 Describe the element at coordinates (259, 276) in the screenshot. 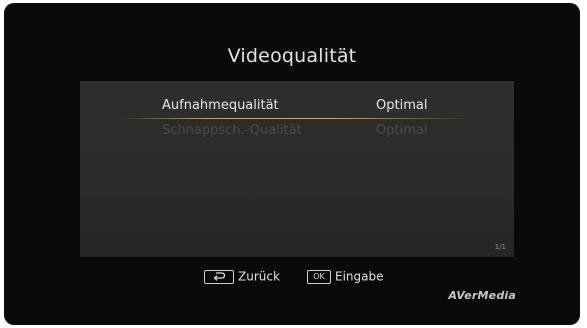

I see `back-label: Zurück` at that location.